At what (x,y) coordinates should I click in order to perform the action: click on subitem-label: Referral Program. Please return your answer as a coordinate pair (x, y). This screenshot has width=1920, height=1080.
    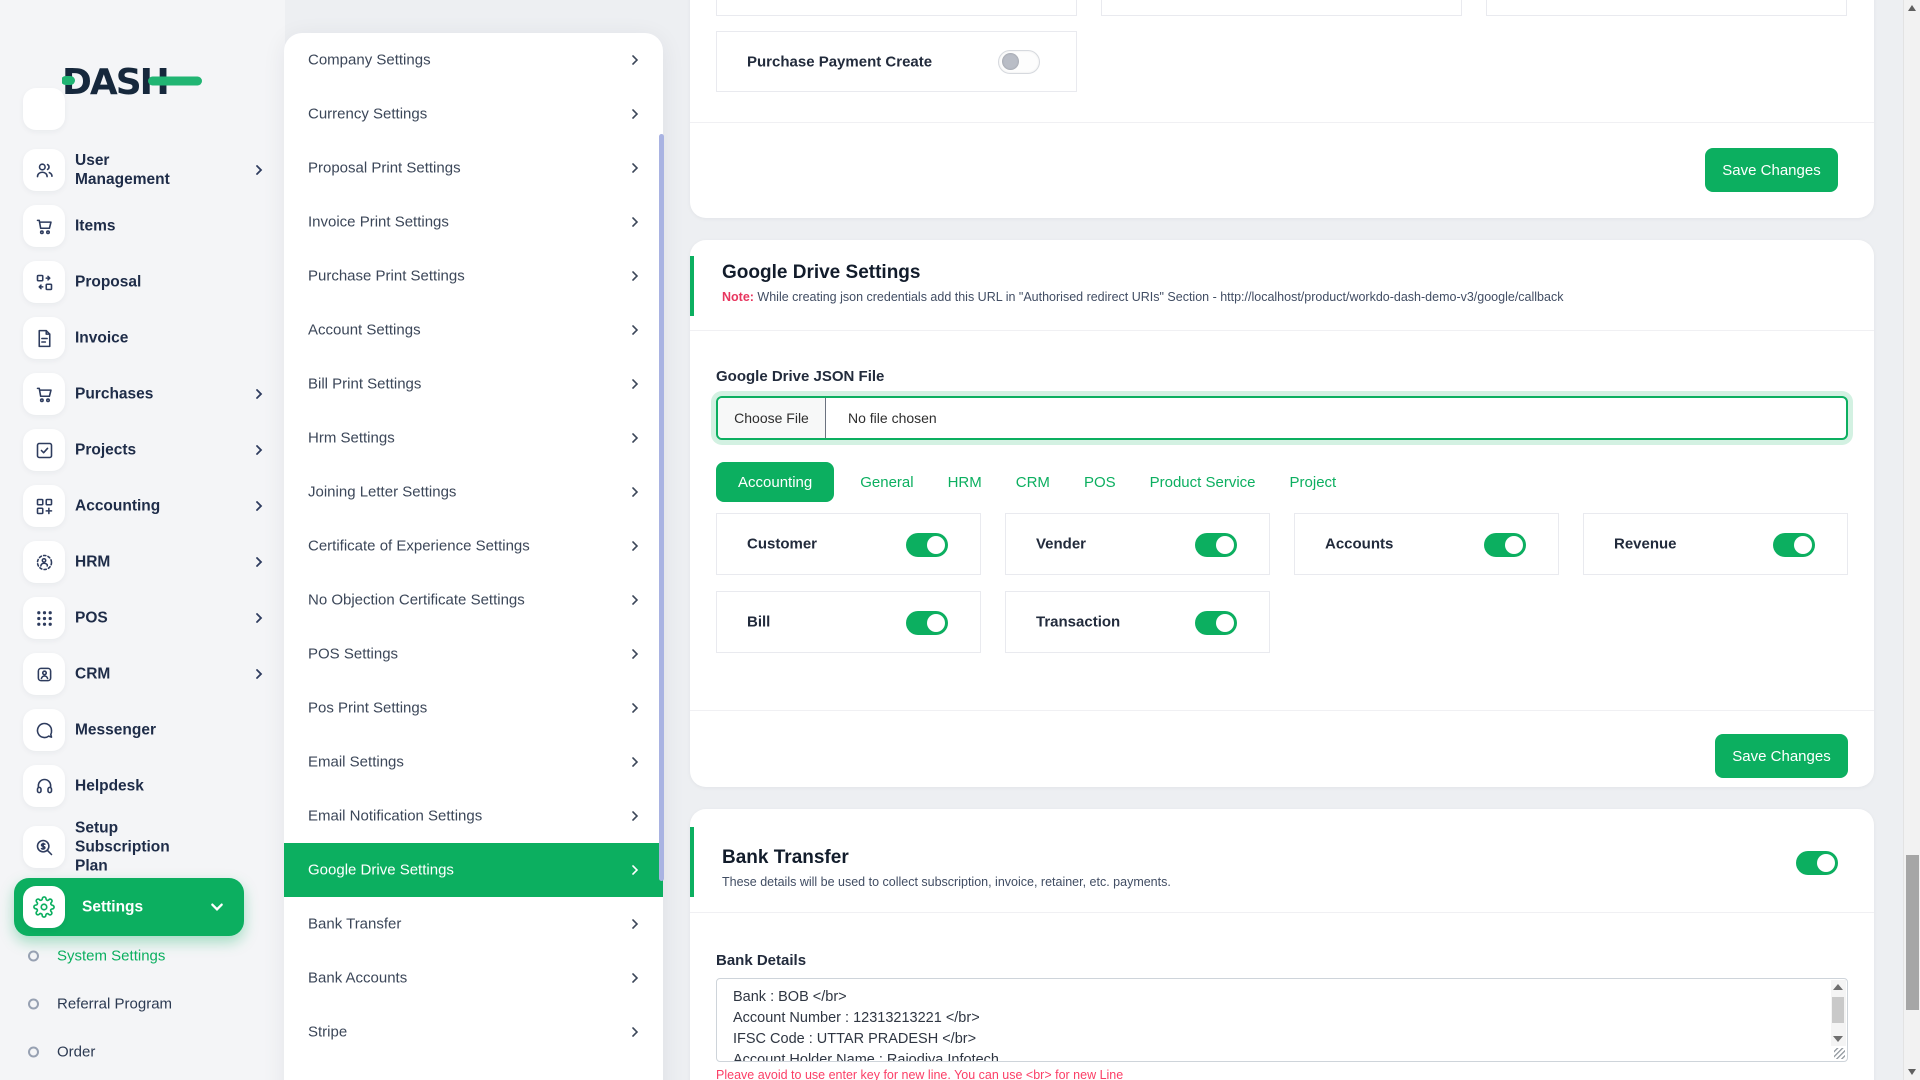
    Looking at the image, I should click on (115, 1004).